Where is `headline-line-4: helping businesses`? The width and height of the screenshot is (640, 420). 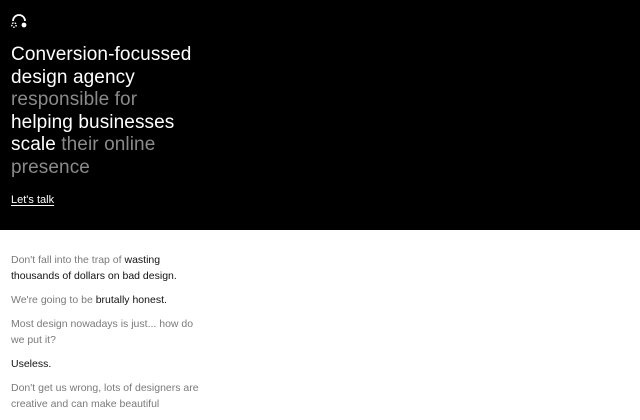 headline-line-4: helping businesses is located at coordinates (93, 122).